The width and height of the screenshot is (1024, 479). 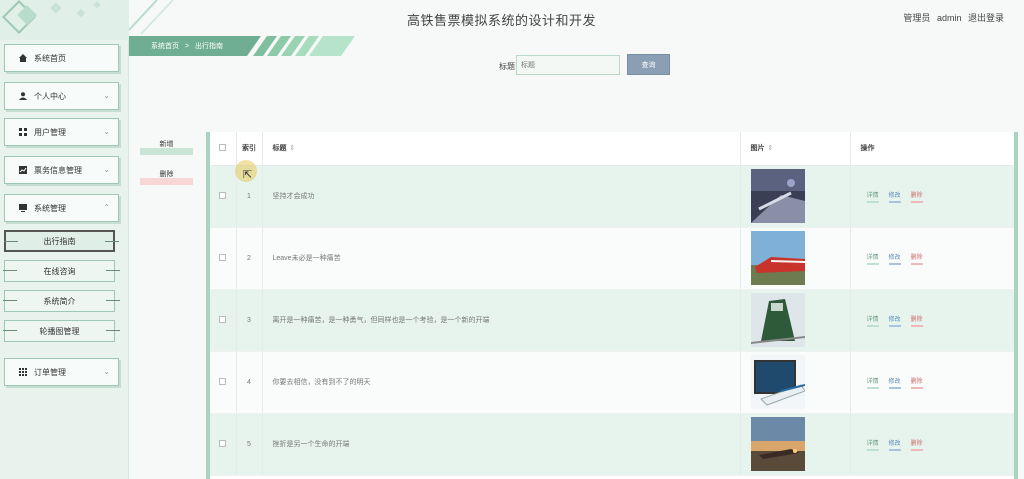 I want to click on sidebar: 系统首页 个人中心 ⌄ 用户管理 ⌄ 票务信息管理 ⌄ 系统管理 ⌃ 出行指南, so click(x=64, y=239).